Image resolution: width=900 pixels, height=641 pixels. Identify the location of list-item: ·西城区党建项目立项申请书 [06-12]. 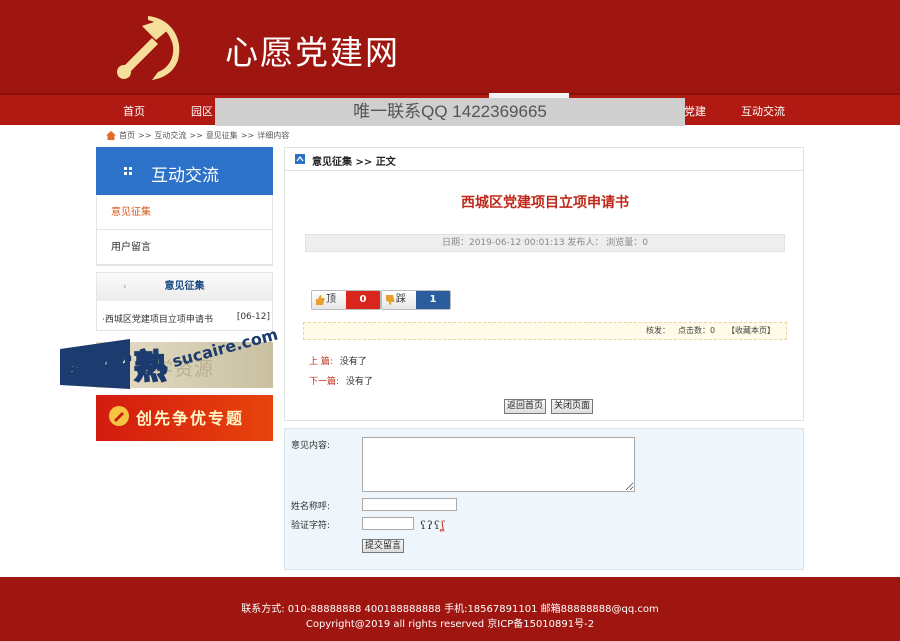
(186, 318).